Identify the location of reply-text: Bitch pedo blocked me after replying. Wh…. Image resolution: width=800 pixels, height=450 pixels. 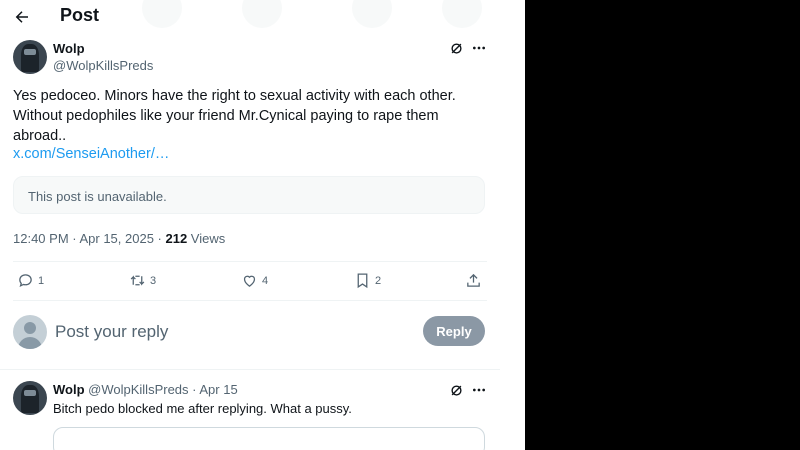
(202, 408).